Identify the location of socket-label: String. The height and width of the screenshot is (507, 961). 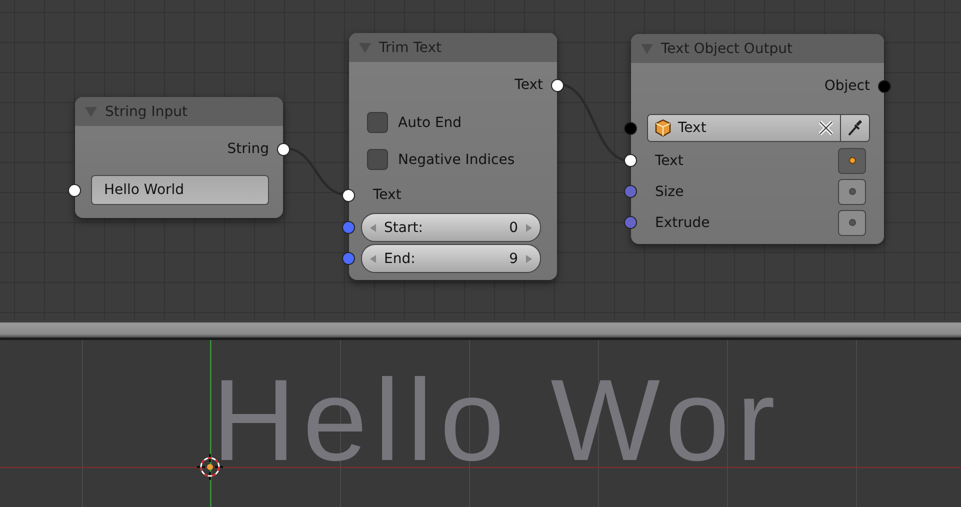
(248, 149).